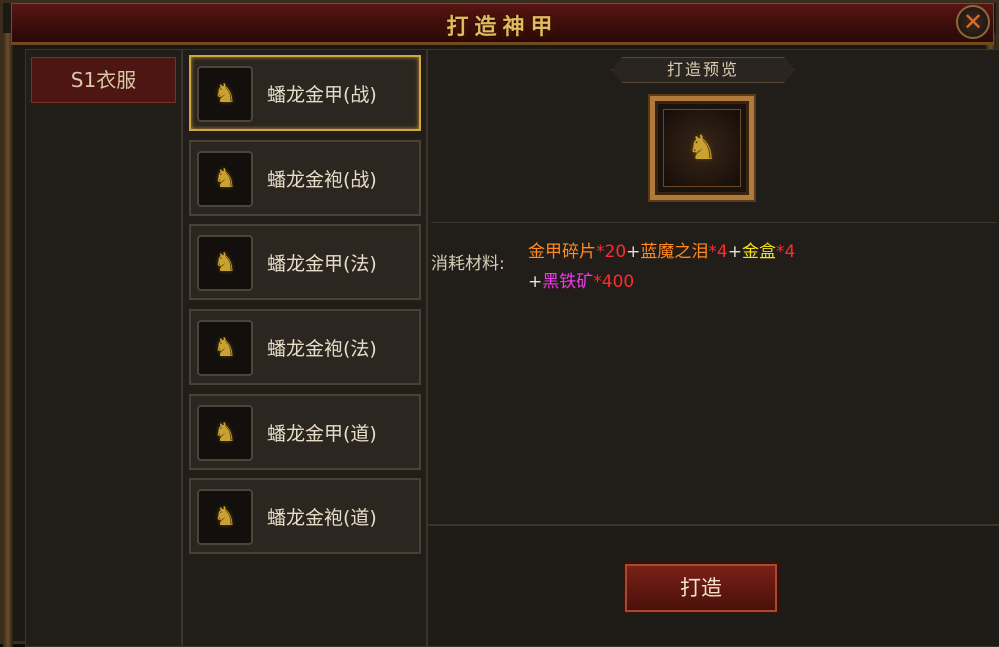  What do you see at coordinates (674, 252) in the screenshot?
I see `material-name: 蓝魔之泪` at bounding box center [674, 252].